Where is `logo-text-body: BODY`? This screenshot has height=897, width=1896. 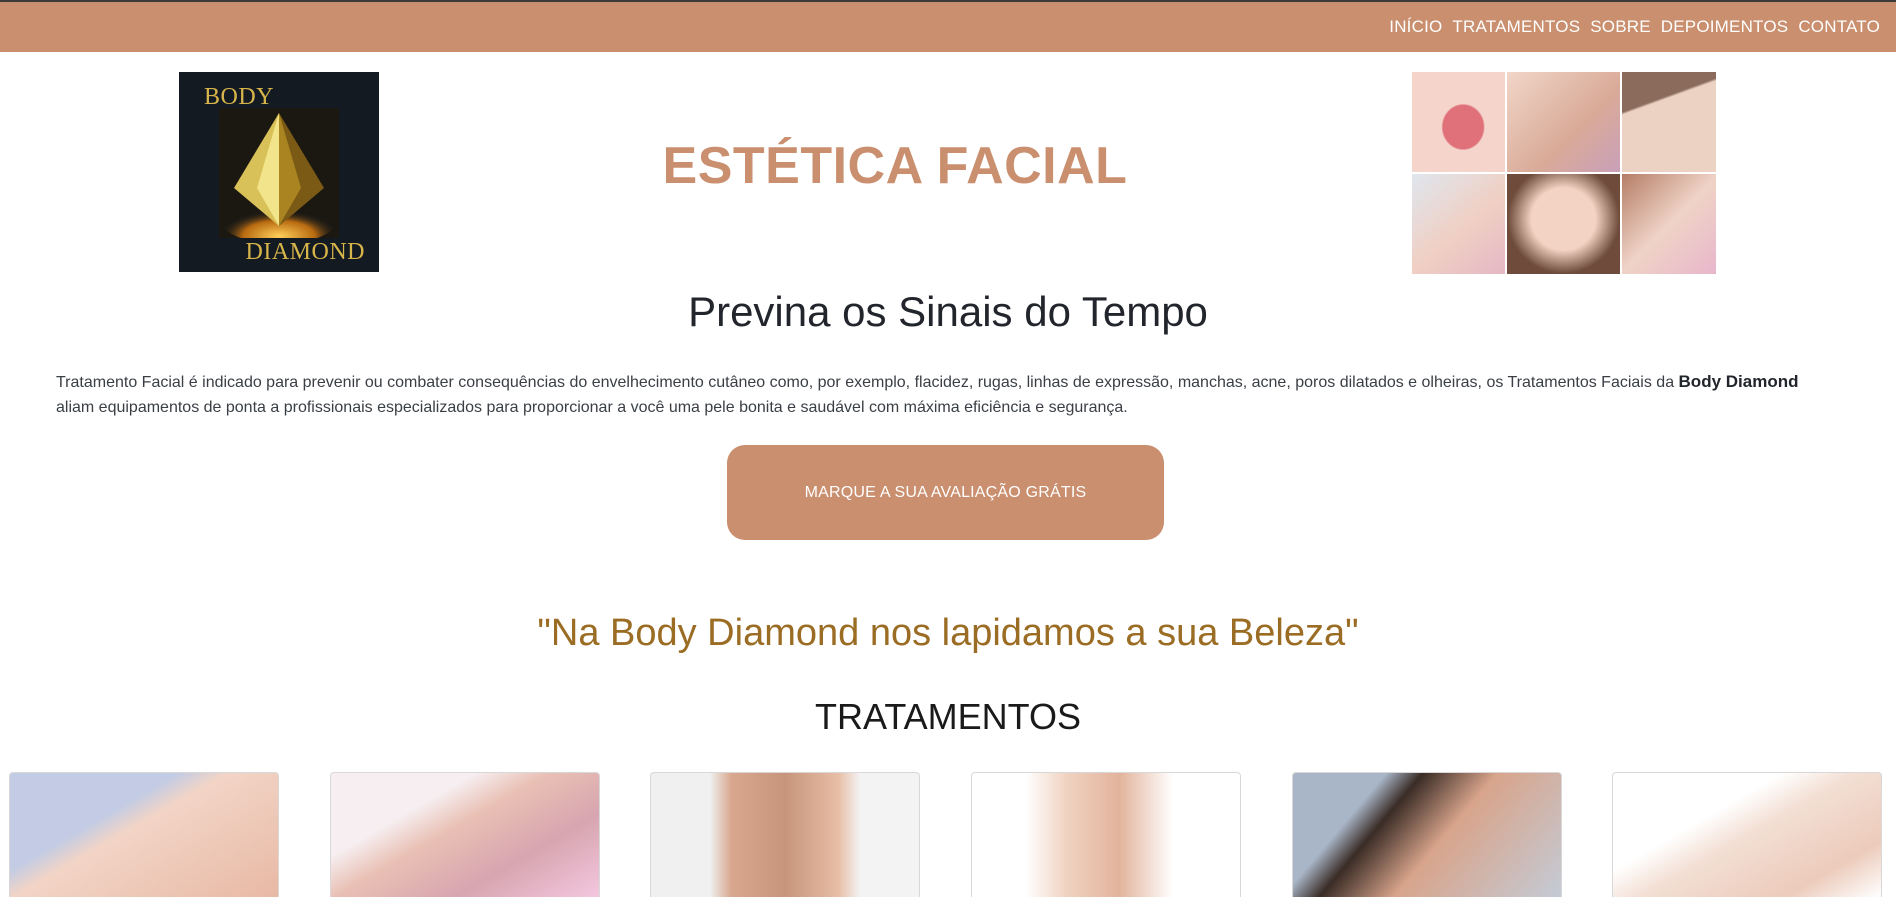
logo-text-body: BODY is located at coordinates (239, 97).